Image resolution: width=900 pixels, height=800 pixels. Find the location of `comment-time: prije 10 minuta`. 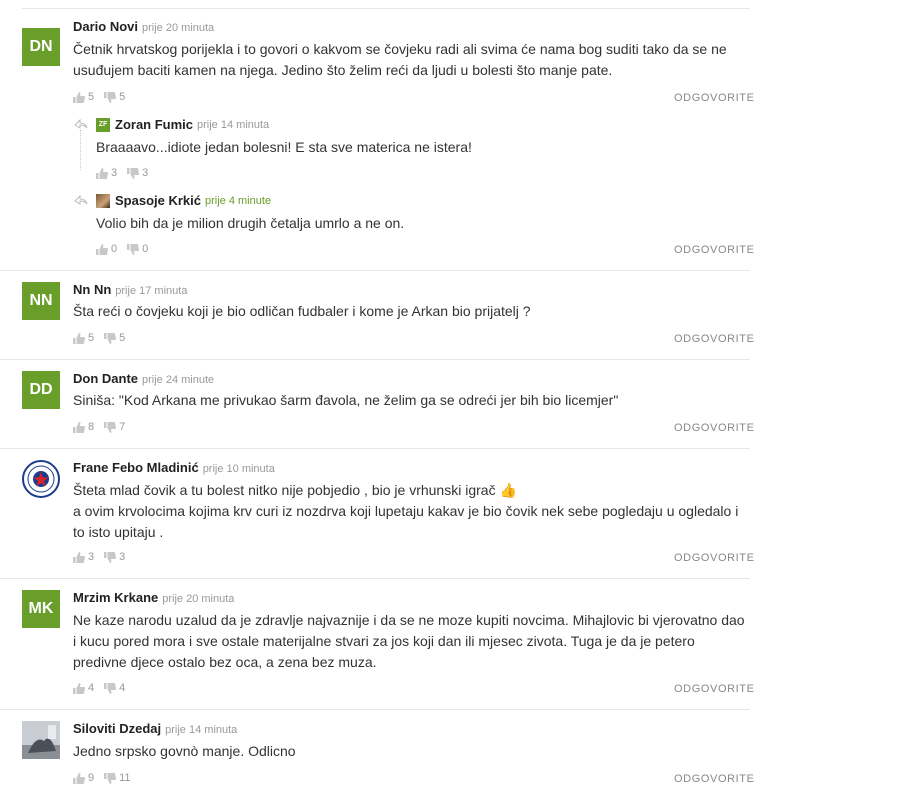

comment-time: prije 10 minuta is located at coordinates (238, 469).